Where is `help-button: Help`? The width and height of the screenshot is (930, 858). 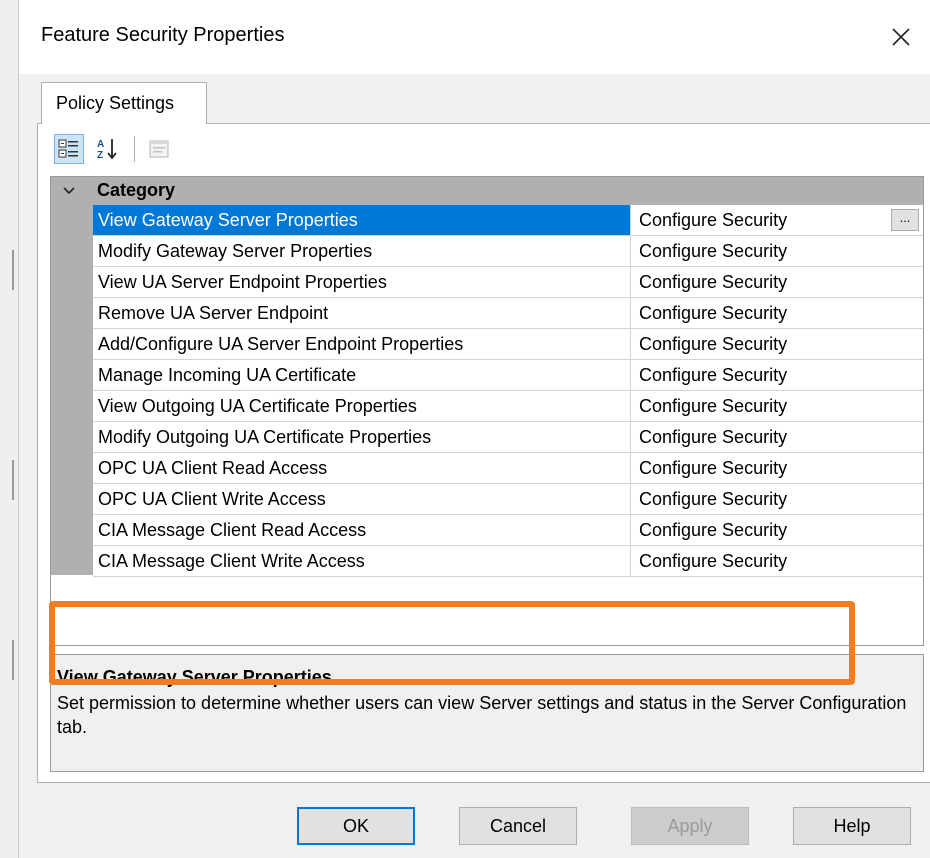
help-button: Help is located at coordinates (852, 826).